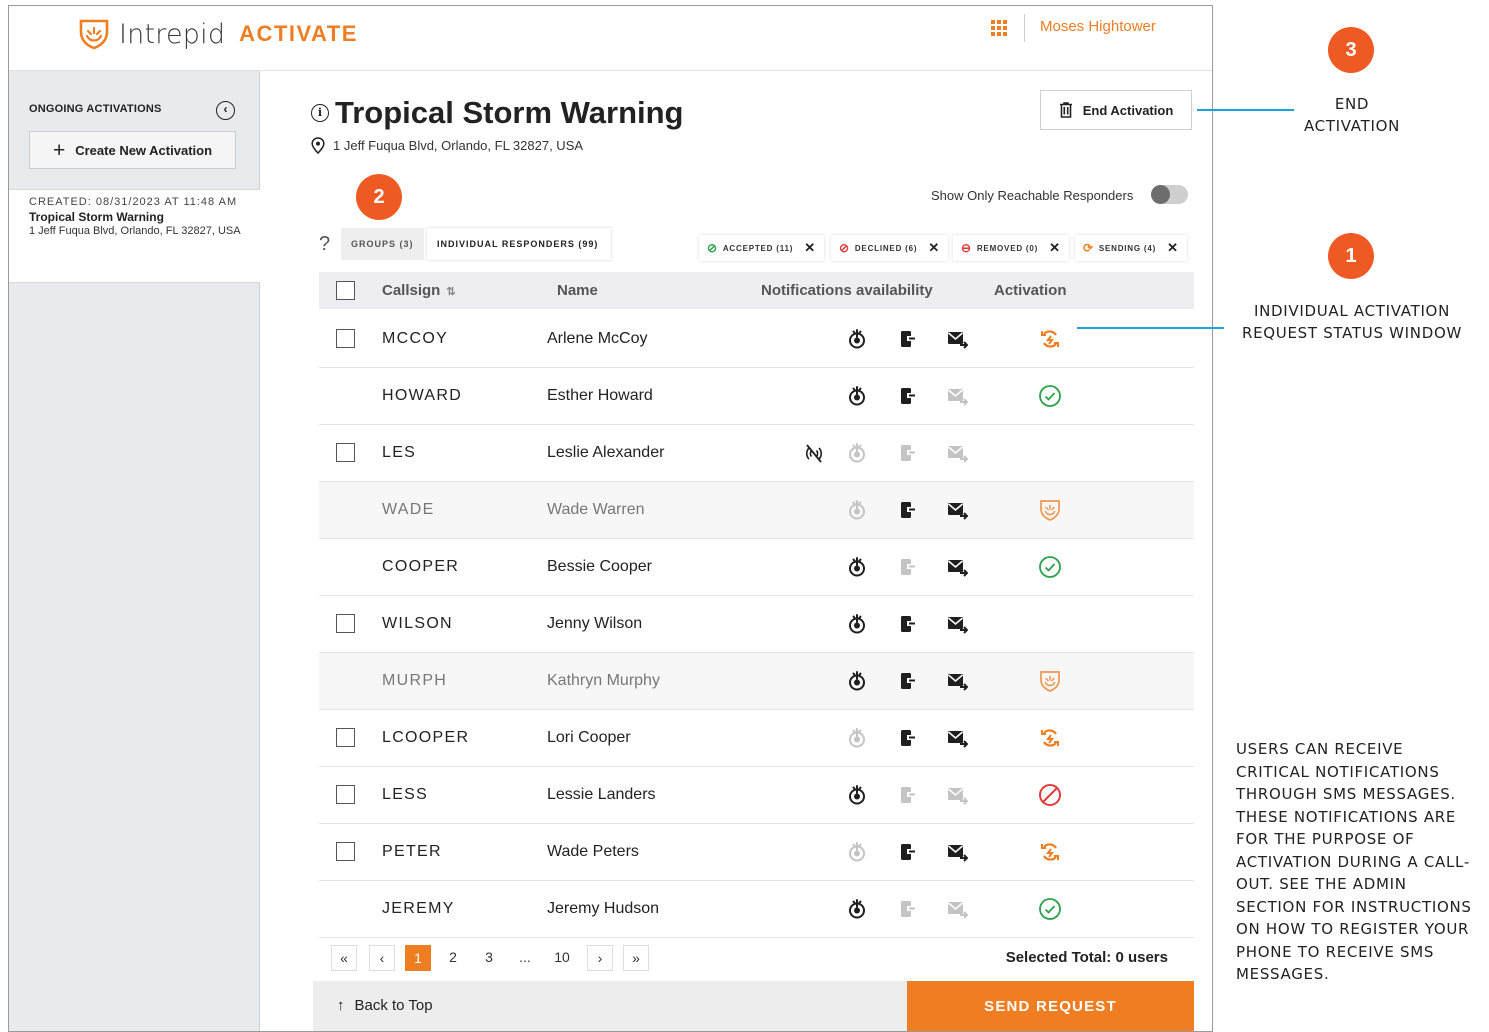 The image size is (1489, 1032). What do you see at coordinates (753, 1006) in the screenshot?
I see `footer-bar: ↑ Back to Top SEND REQUEST` at bounding box center [753, 1006].